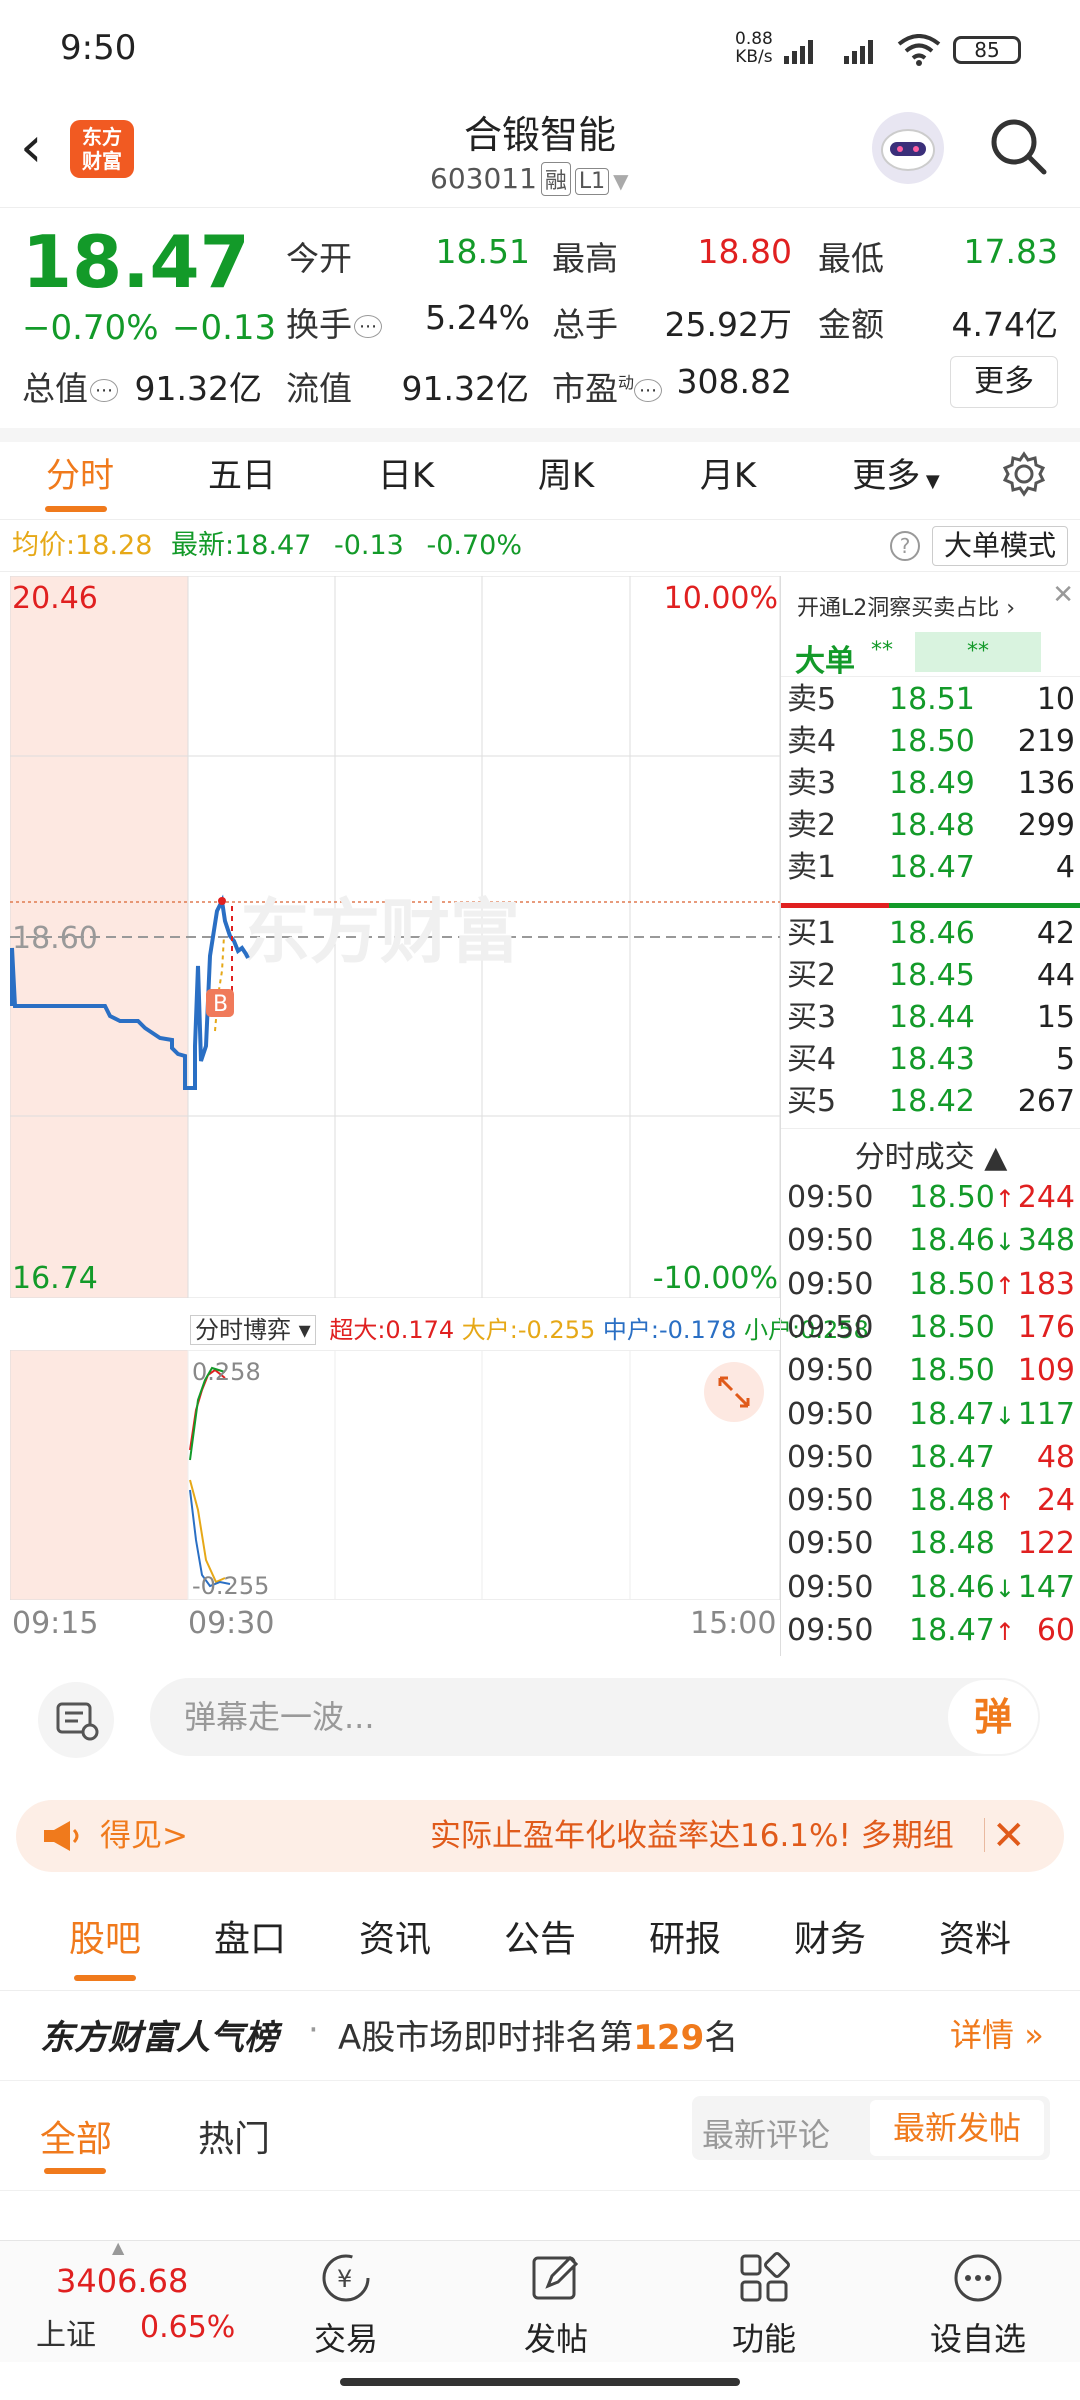 The height and width of the screenshot is (2400, 1080). What do you see at coordinates (187, 2327) in the screenshot?
I see `index-percent: 0.65%` at bounding box center [187, 2327].